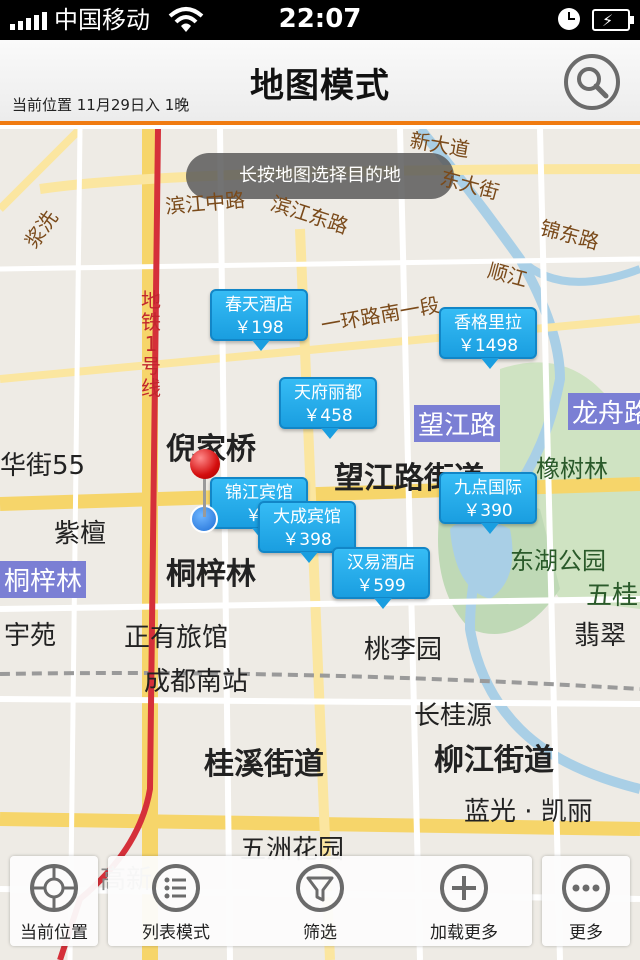 The height and width of the screenshot is (960, 640). Describe the element at coordinates (205, 464) in the screenshot. I see `location-pin-icon` at that location.